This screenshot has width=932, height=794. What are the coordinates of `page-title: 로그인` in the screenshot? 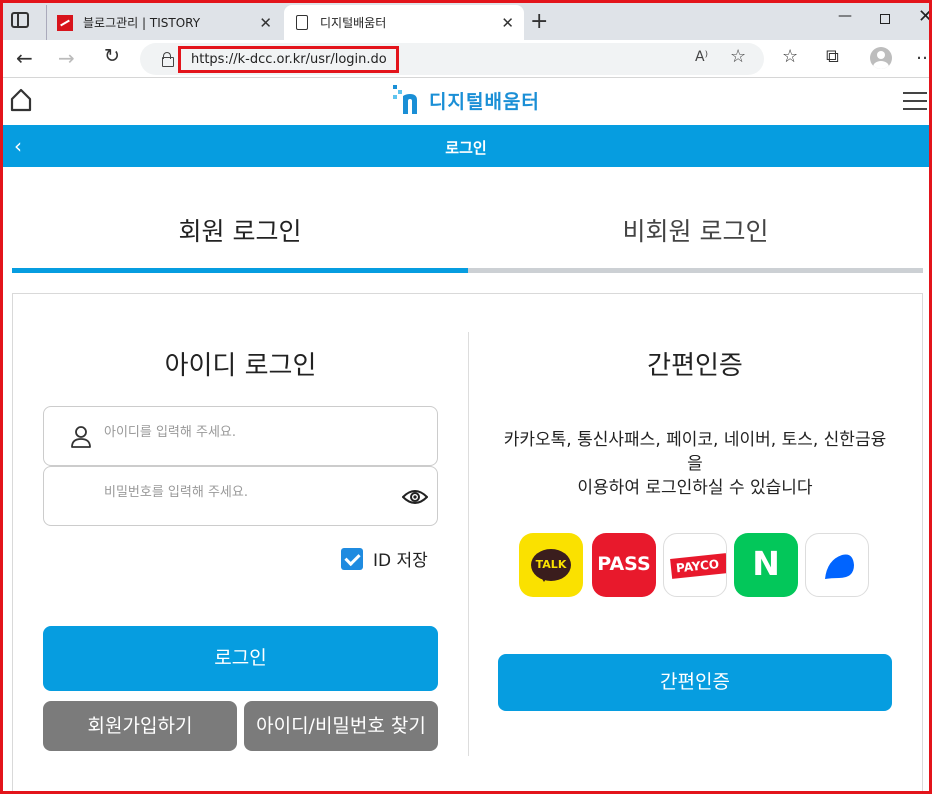 It's located at (466, 148).